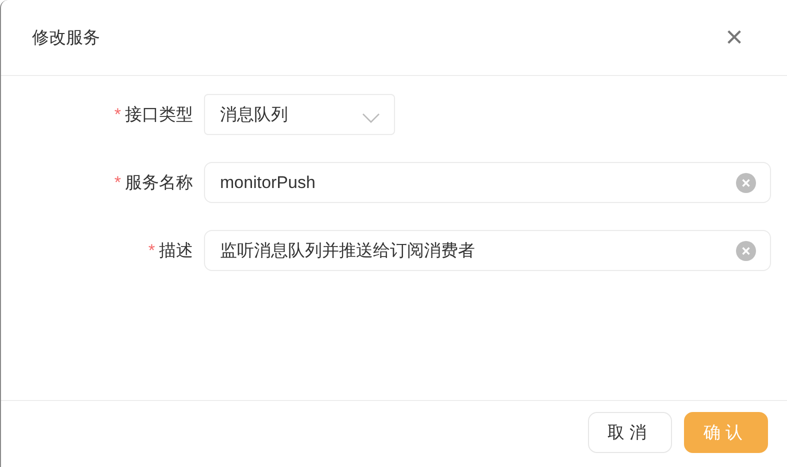 The height and width of the screenshot is (467, 787). I want to click on type-select: 消息队列, so click(299, 114).